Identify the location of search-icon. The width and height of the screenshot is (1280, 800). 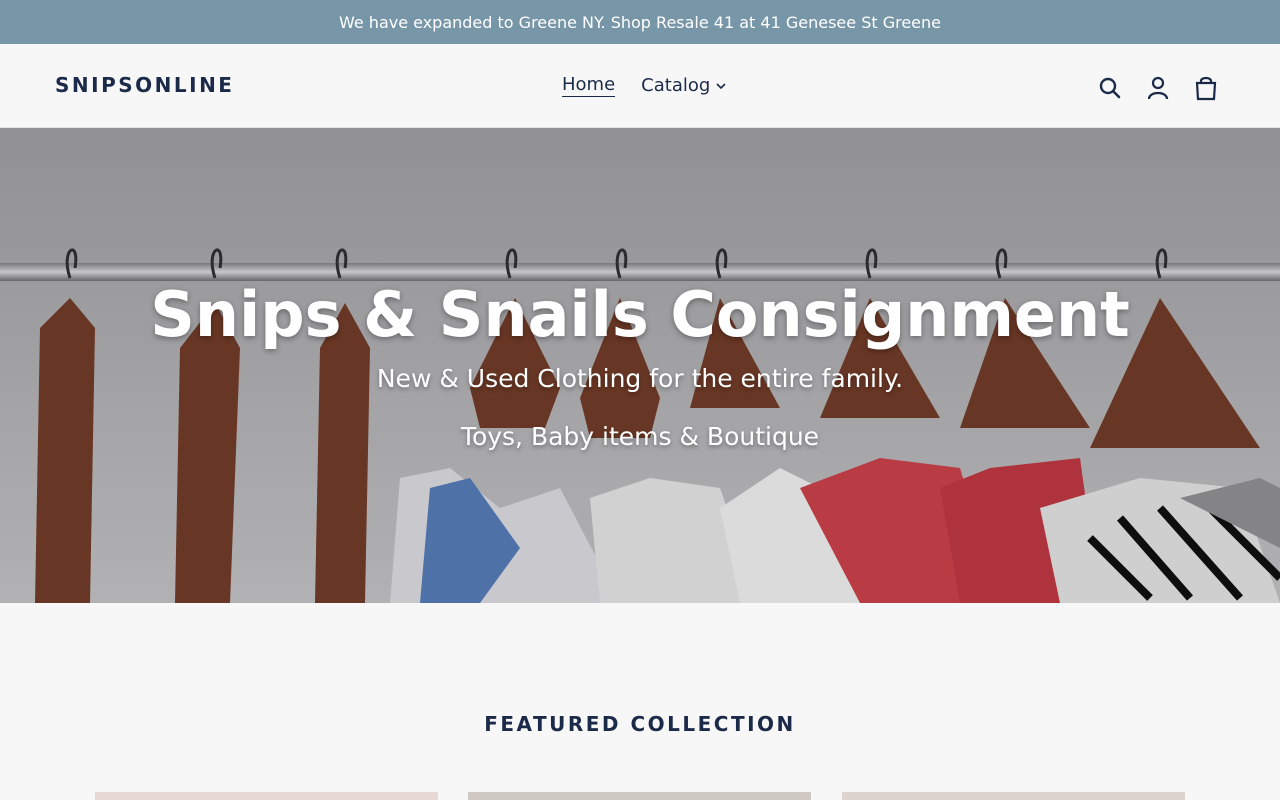
(1110, 88).